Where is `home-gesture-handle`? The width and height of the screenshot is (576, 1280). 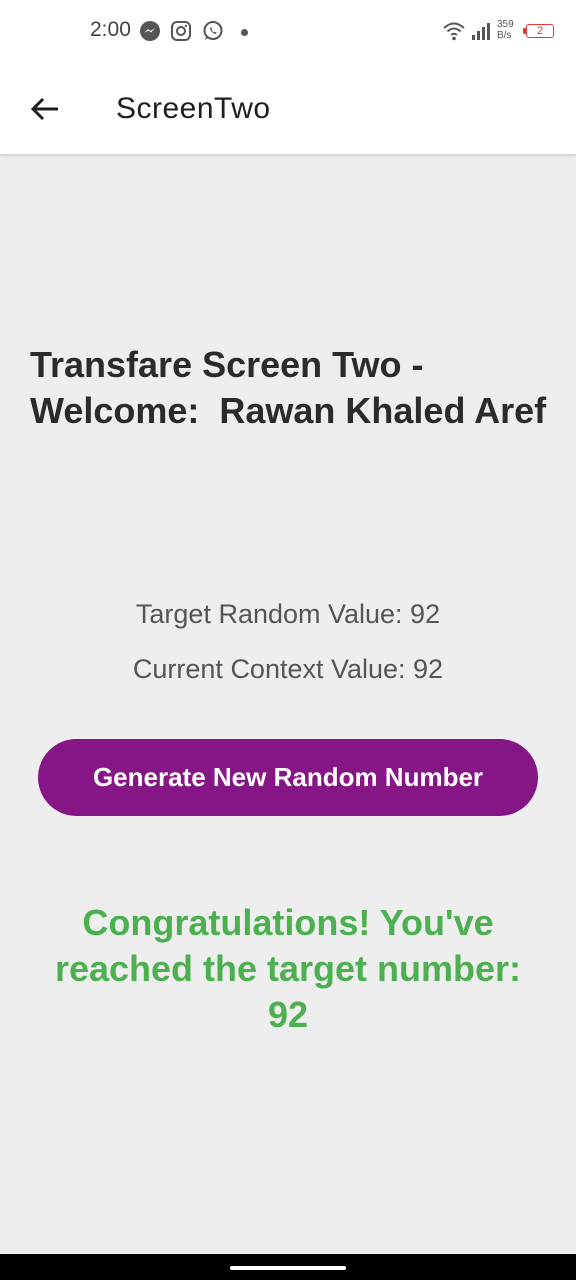 home-gesture-handle is located at coordinates (288, 1268).